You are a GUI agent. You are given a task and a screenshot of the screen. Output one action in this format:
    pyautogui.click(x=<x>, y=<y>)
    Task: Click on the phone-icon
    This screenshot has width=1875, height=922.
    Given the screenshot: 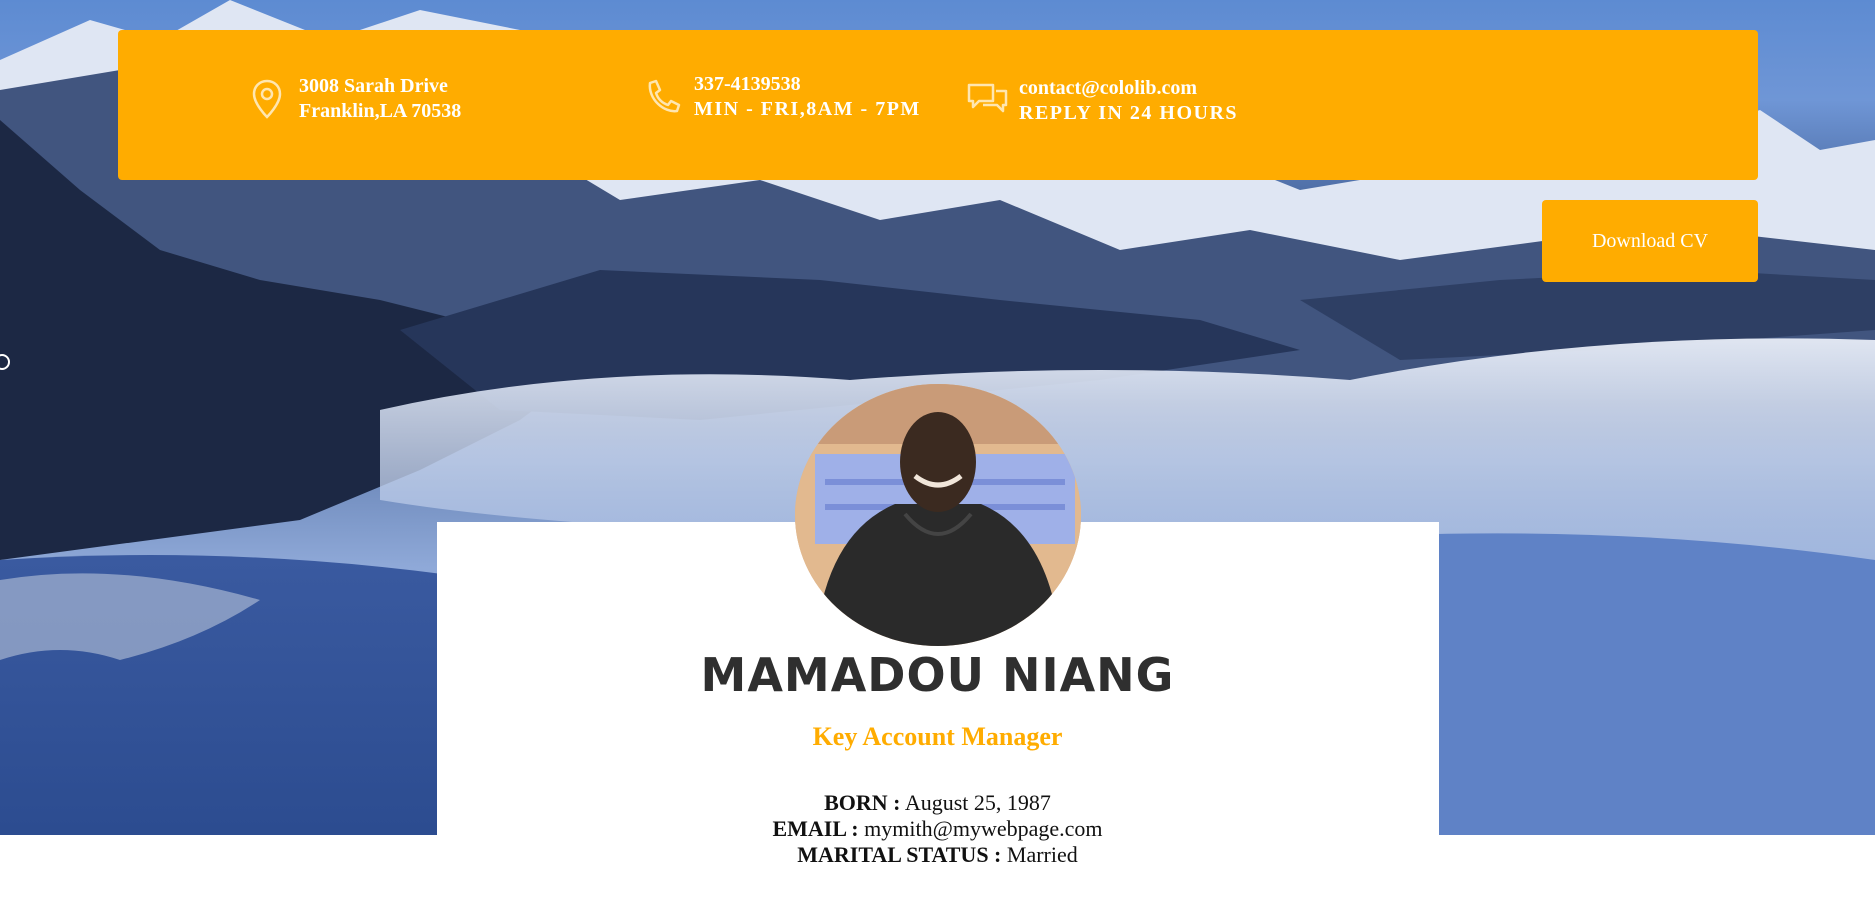 What is the action you would take?
    pyautogui.click(x=664, y=96)
    